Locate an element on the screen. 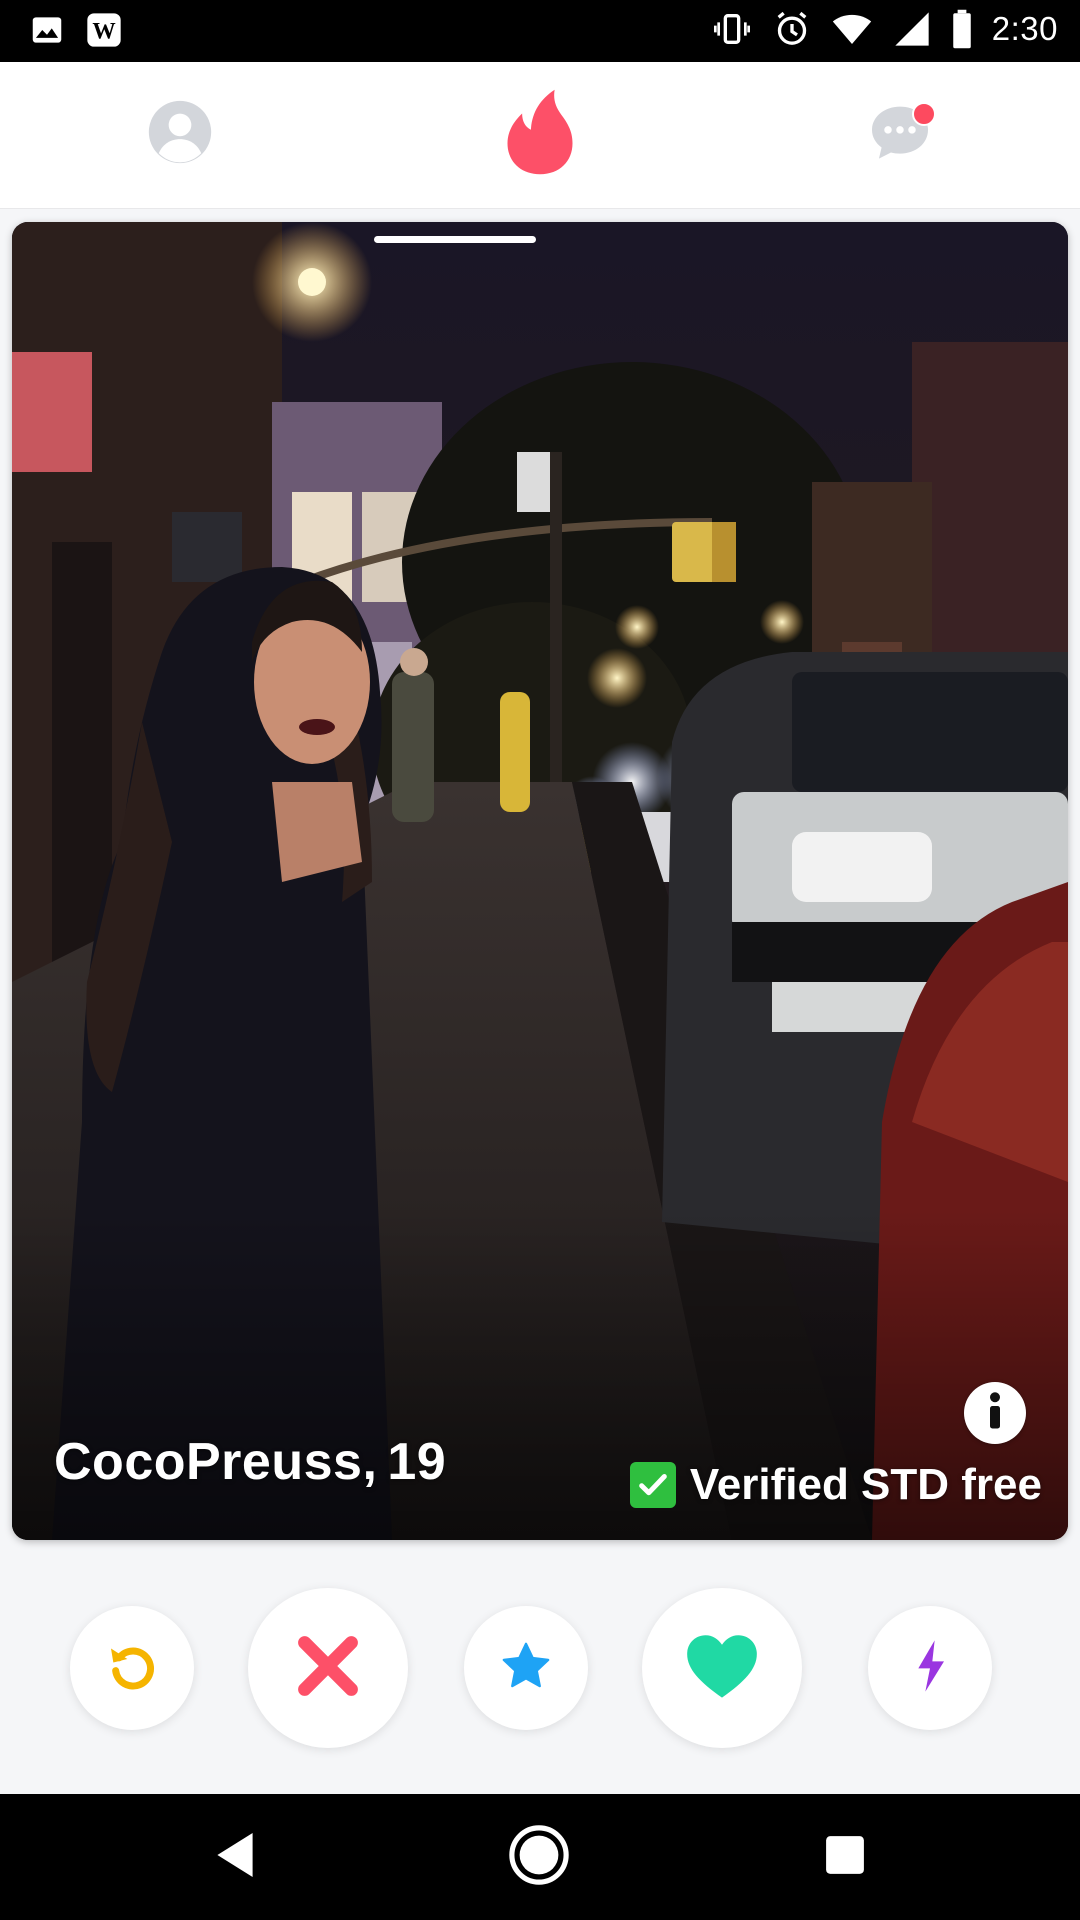 Image resolution: width=1080 pixels, height=1920 pixels. recents-icon is located at coordinates (845, 1857).